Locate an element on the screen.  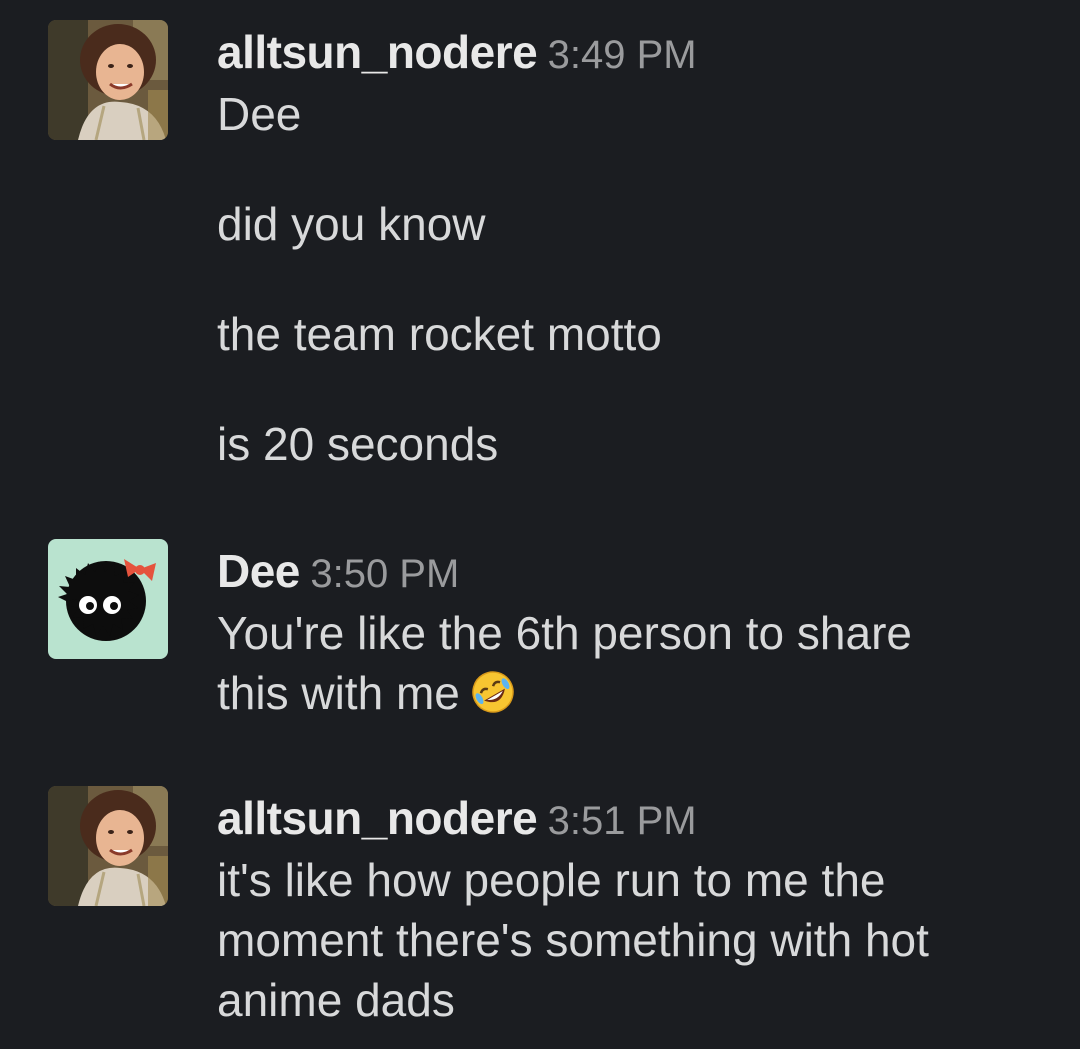
message-text-segment: this with me is located at coordinates (338, 693).